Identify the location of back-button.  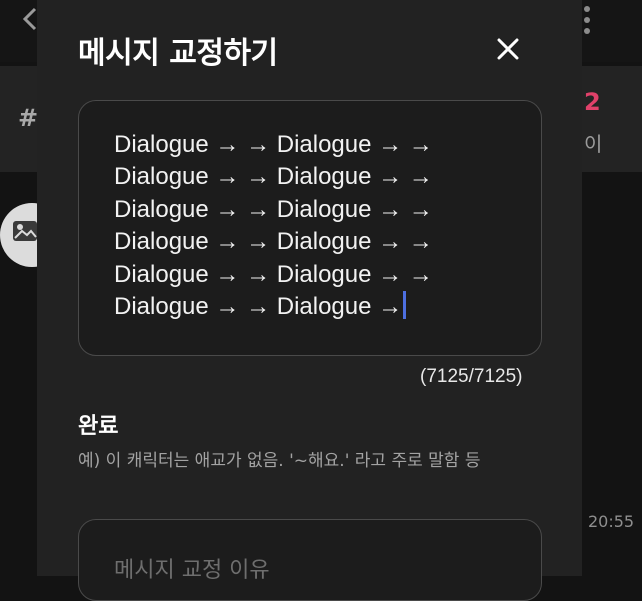
(30, 22).